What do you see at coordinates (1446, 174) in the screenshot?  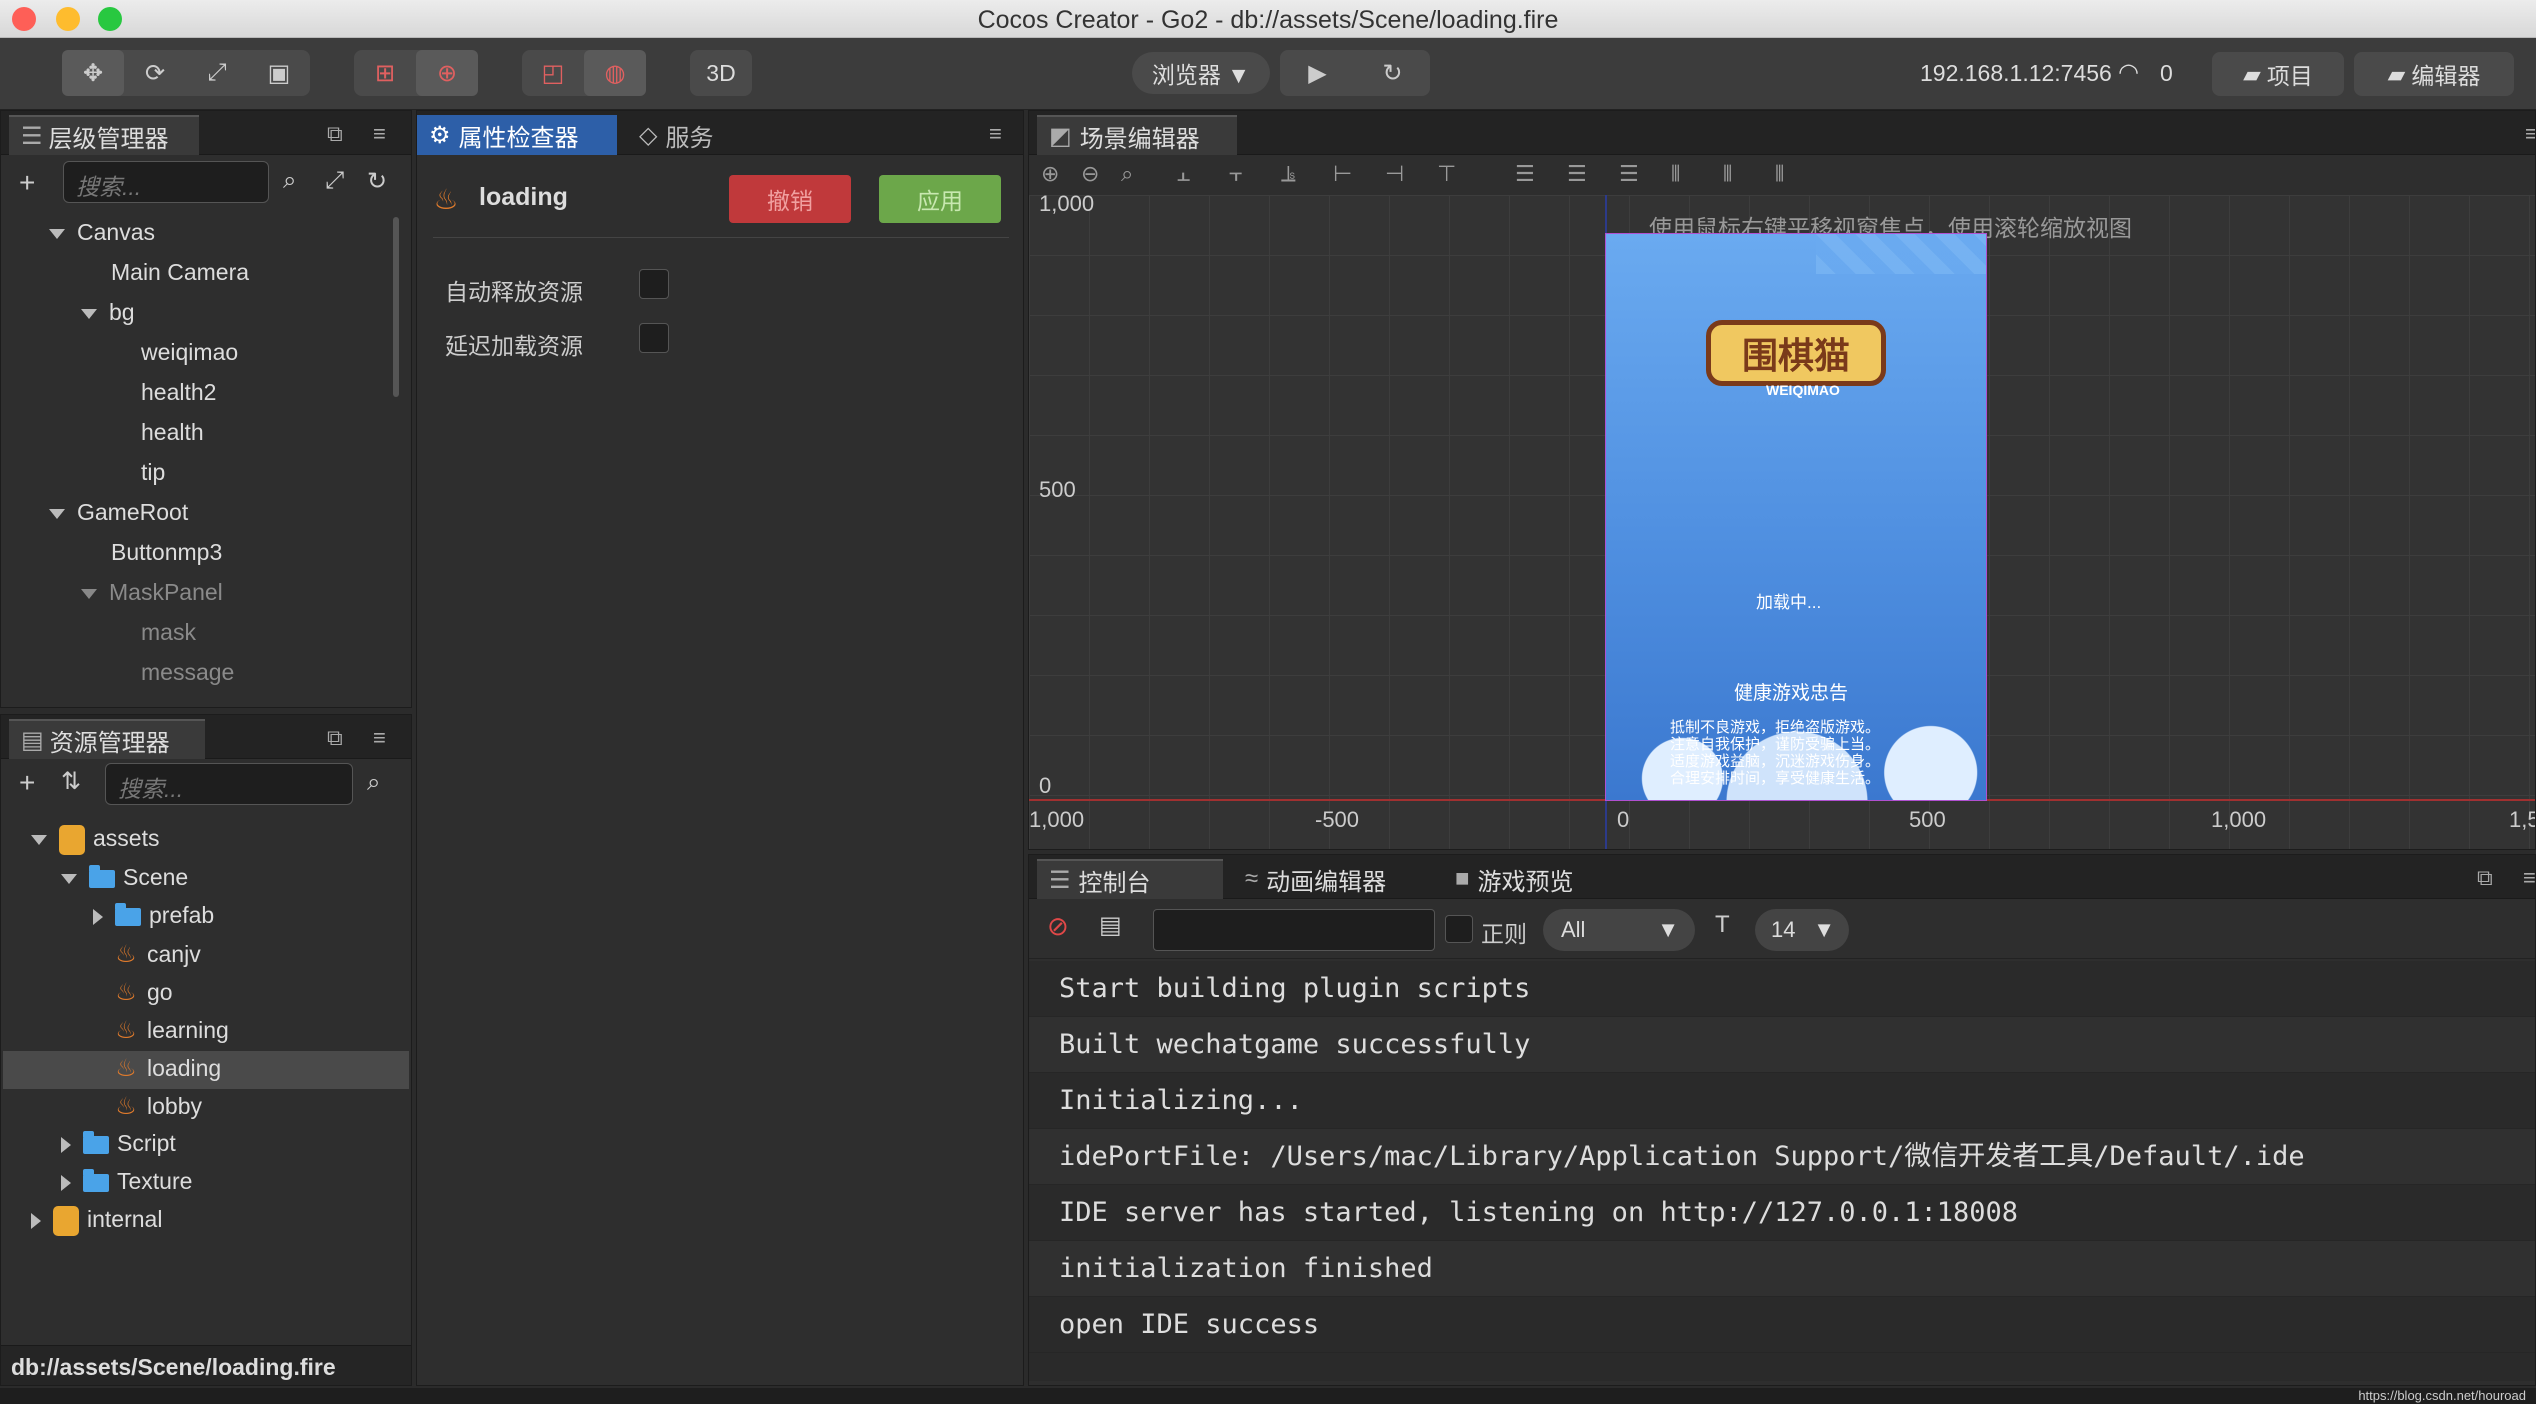 I see `align-right-icon: ⊤` at bounding box center [1446, 174].